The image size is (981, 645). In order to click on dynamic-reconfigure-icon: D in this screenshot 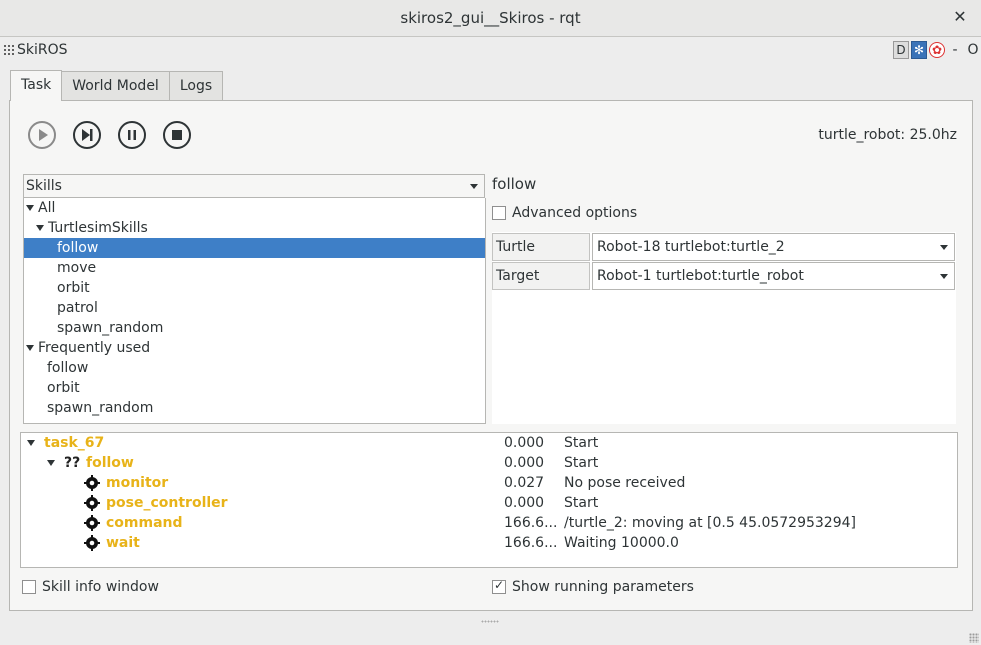, I will do `click(901, 50)`.